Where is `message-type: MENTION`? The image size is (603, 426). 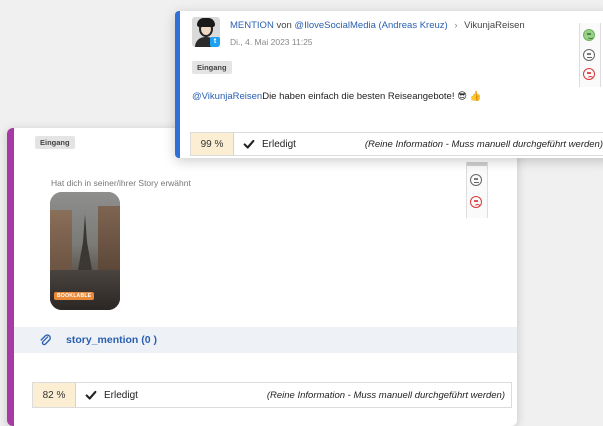 message-type: MENTION is located at coordinates (252, 25).